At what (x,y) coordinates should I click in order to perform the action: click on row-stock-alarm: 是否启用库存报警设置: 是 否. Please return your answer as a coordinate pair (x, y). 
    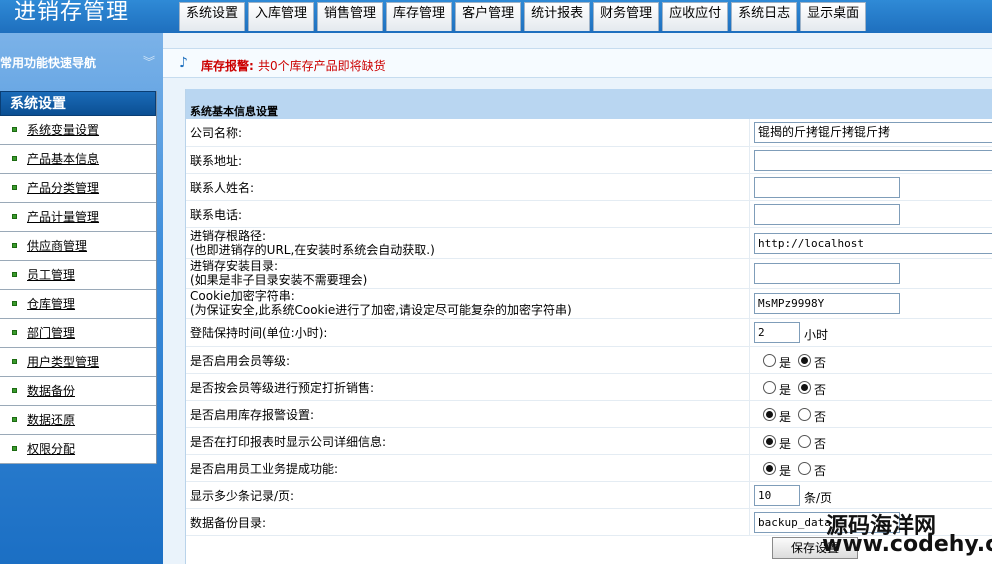
    Looking at the image, I should click on (589, 414).